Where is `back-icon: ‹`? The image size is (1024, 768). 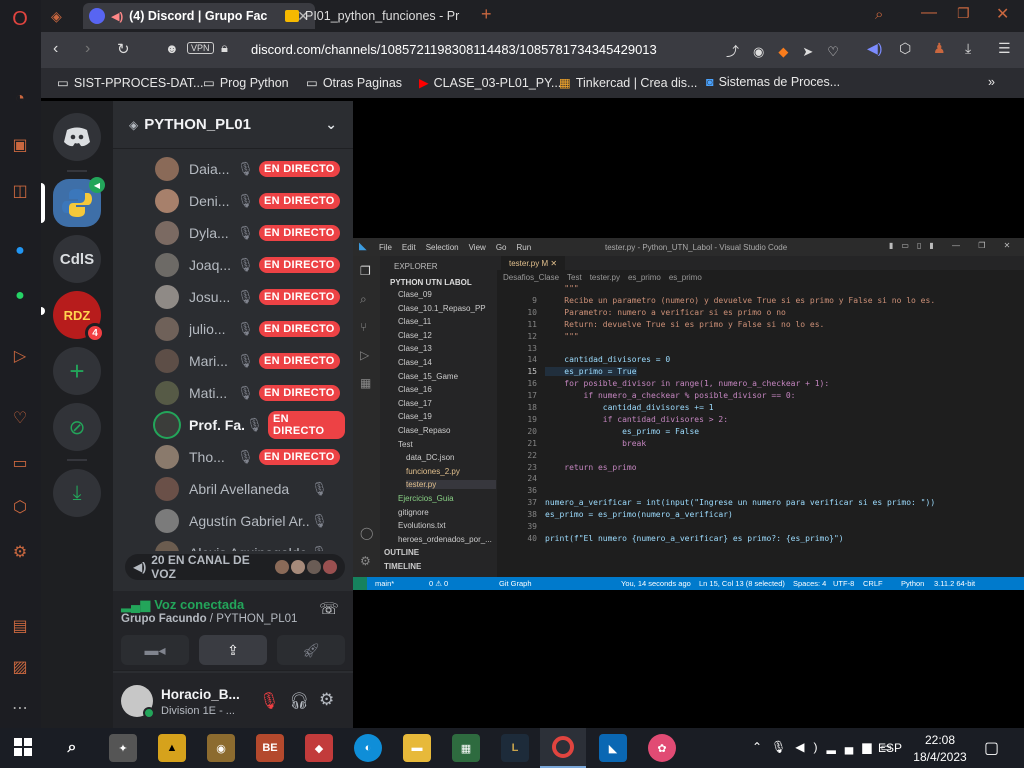
back-icon: ‹ is located at coordinates (55, 49).